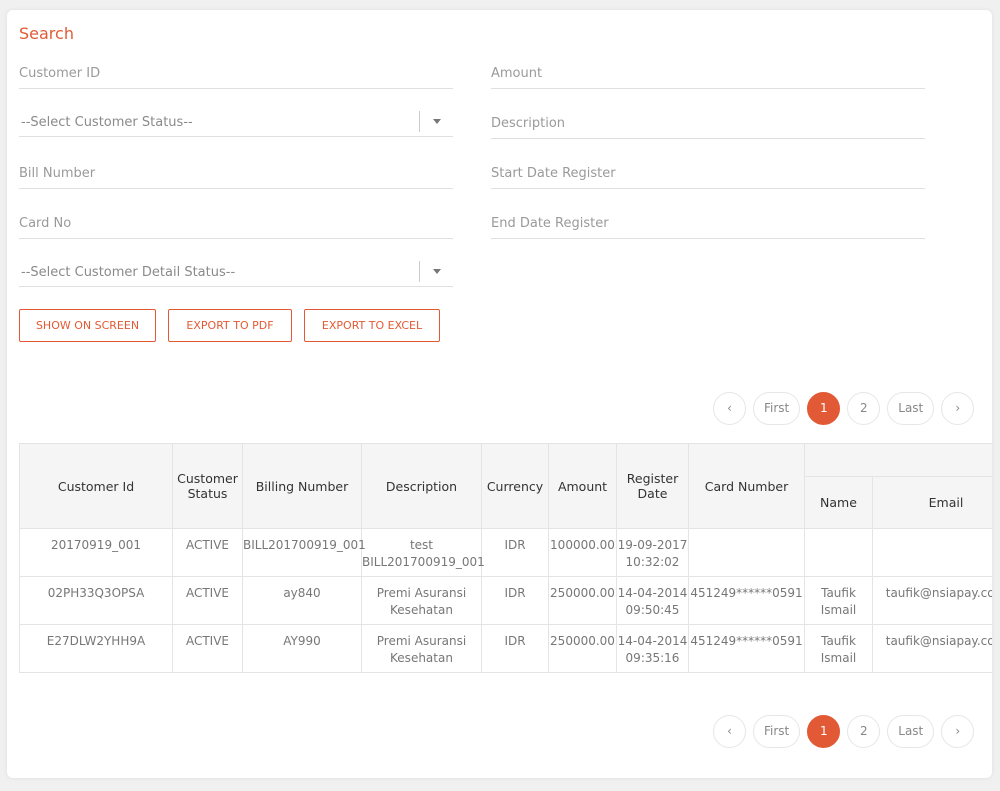  Describe the element at coordinates (423, 552) in the screenshot. I see `cell-description: test BILL201700919_001` at that location.